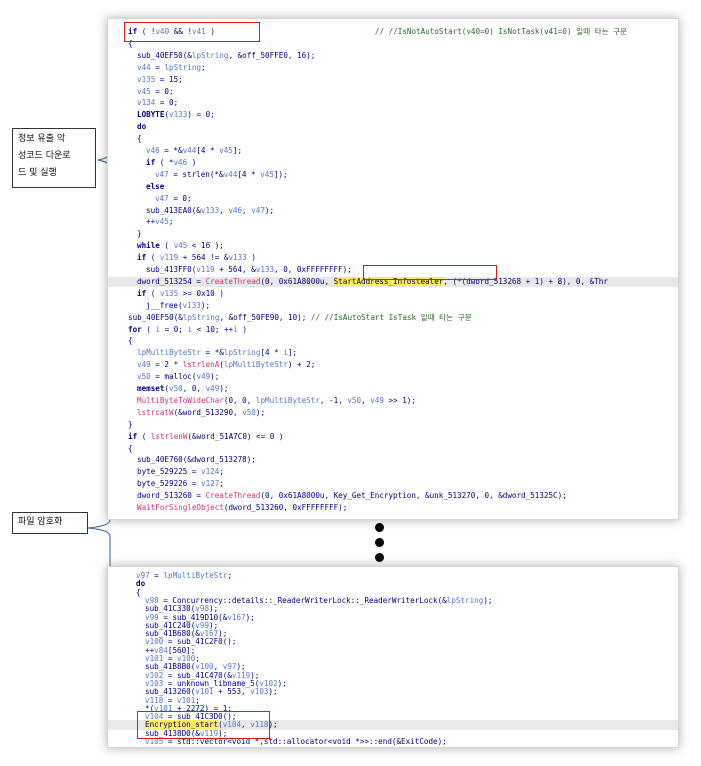 This screenshot has width=701, height=766. What do you see at coordinates (393, 127) in the screenshot?
I see `code-line: do` at bounding box center [393, 127].